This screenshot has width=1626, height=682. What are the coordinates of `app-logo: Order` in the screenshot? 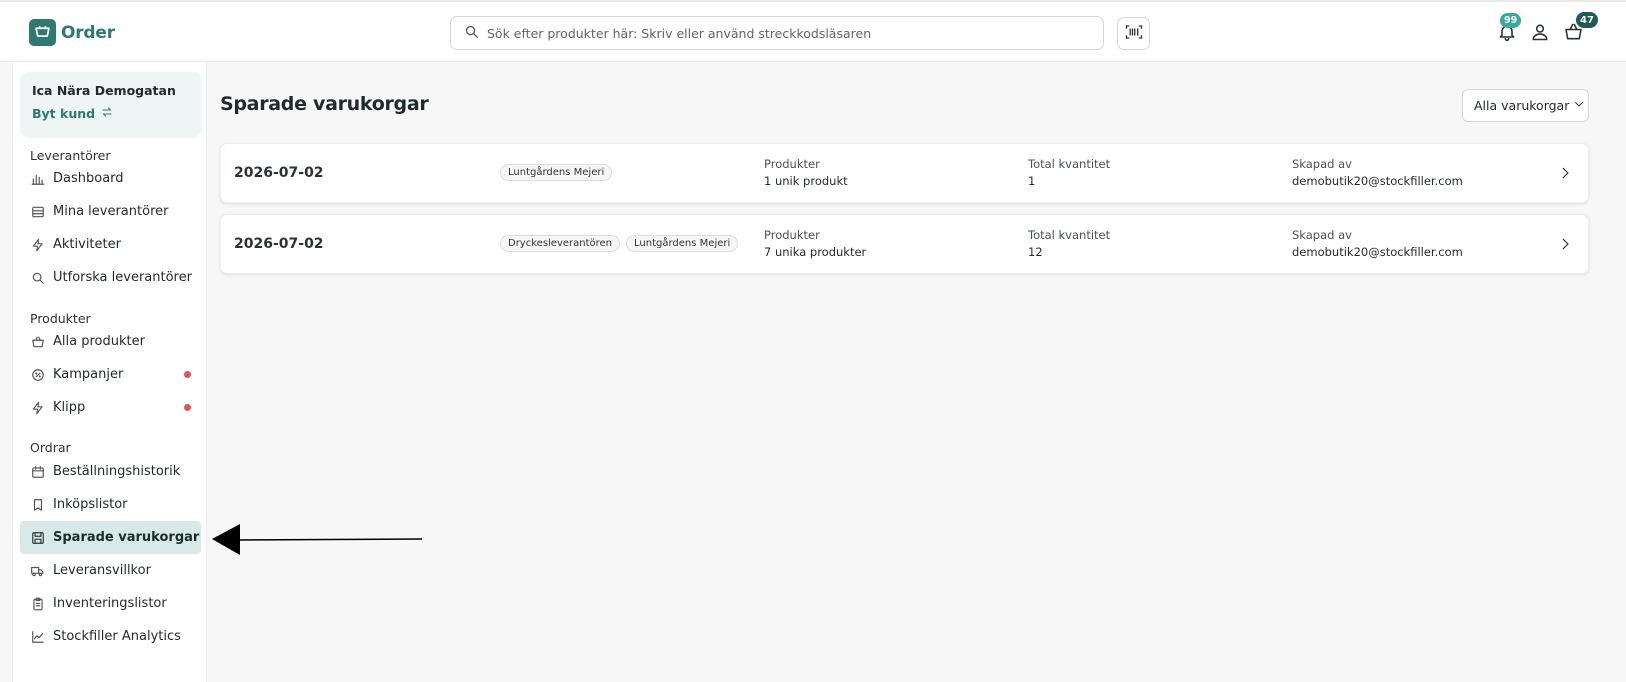 It's located at (72, 32).